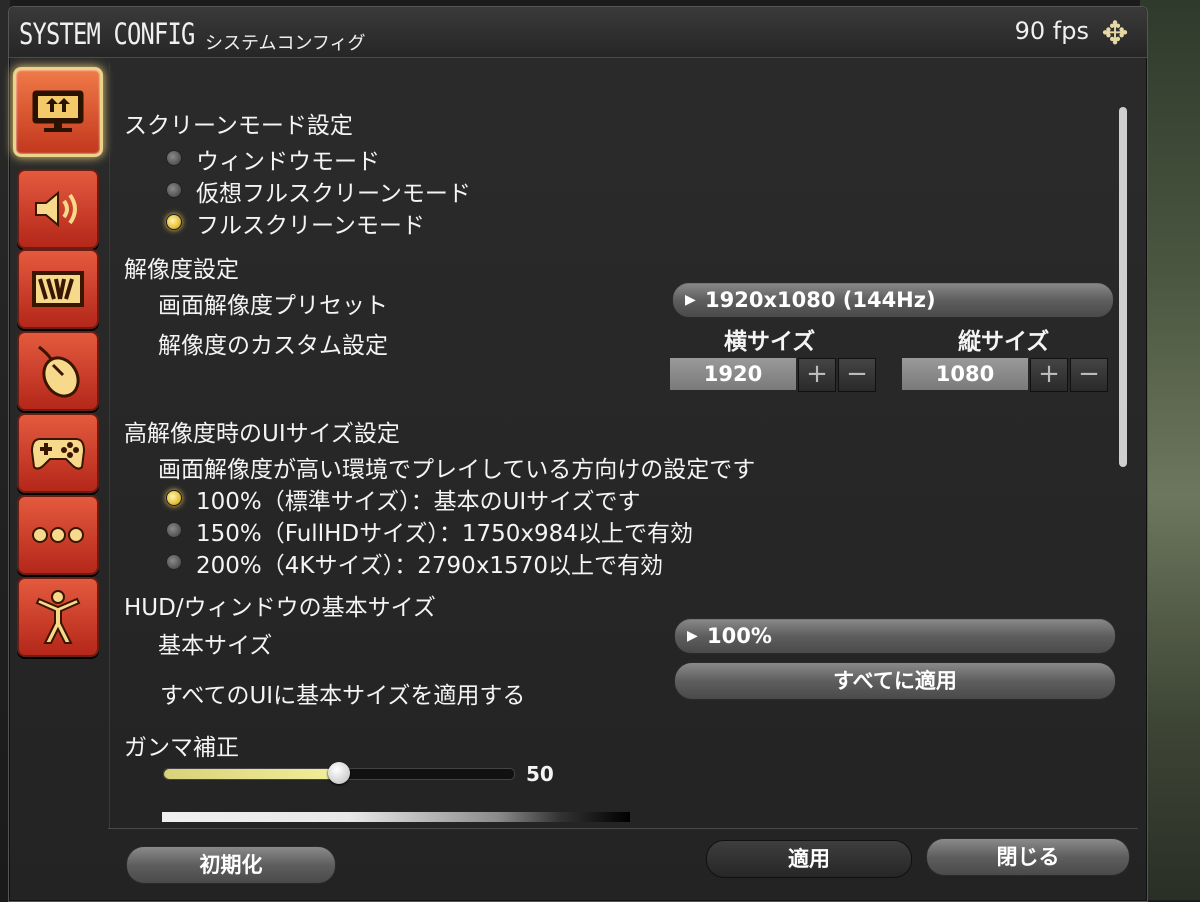 This screenshot has width=1200, height=902. What do you see at coordinates (285, 43) in the screenshot?
I see `window-title-jp: システムコンフィグ` at bounding box center [285, 43].